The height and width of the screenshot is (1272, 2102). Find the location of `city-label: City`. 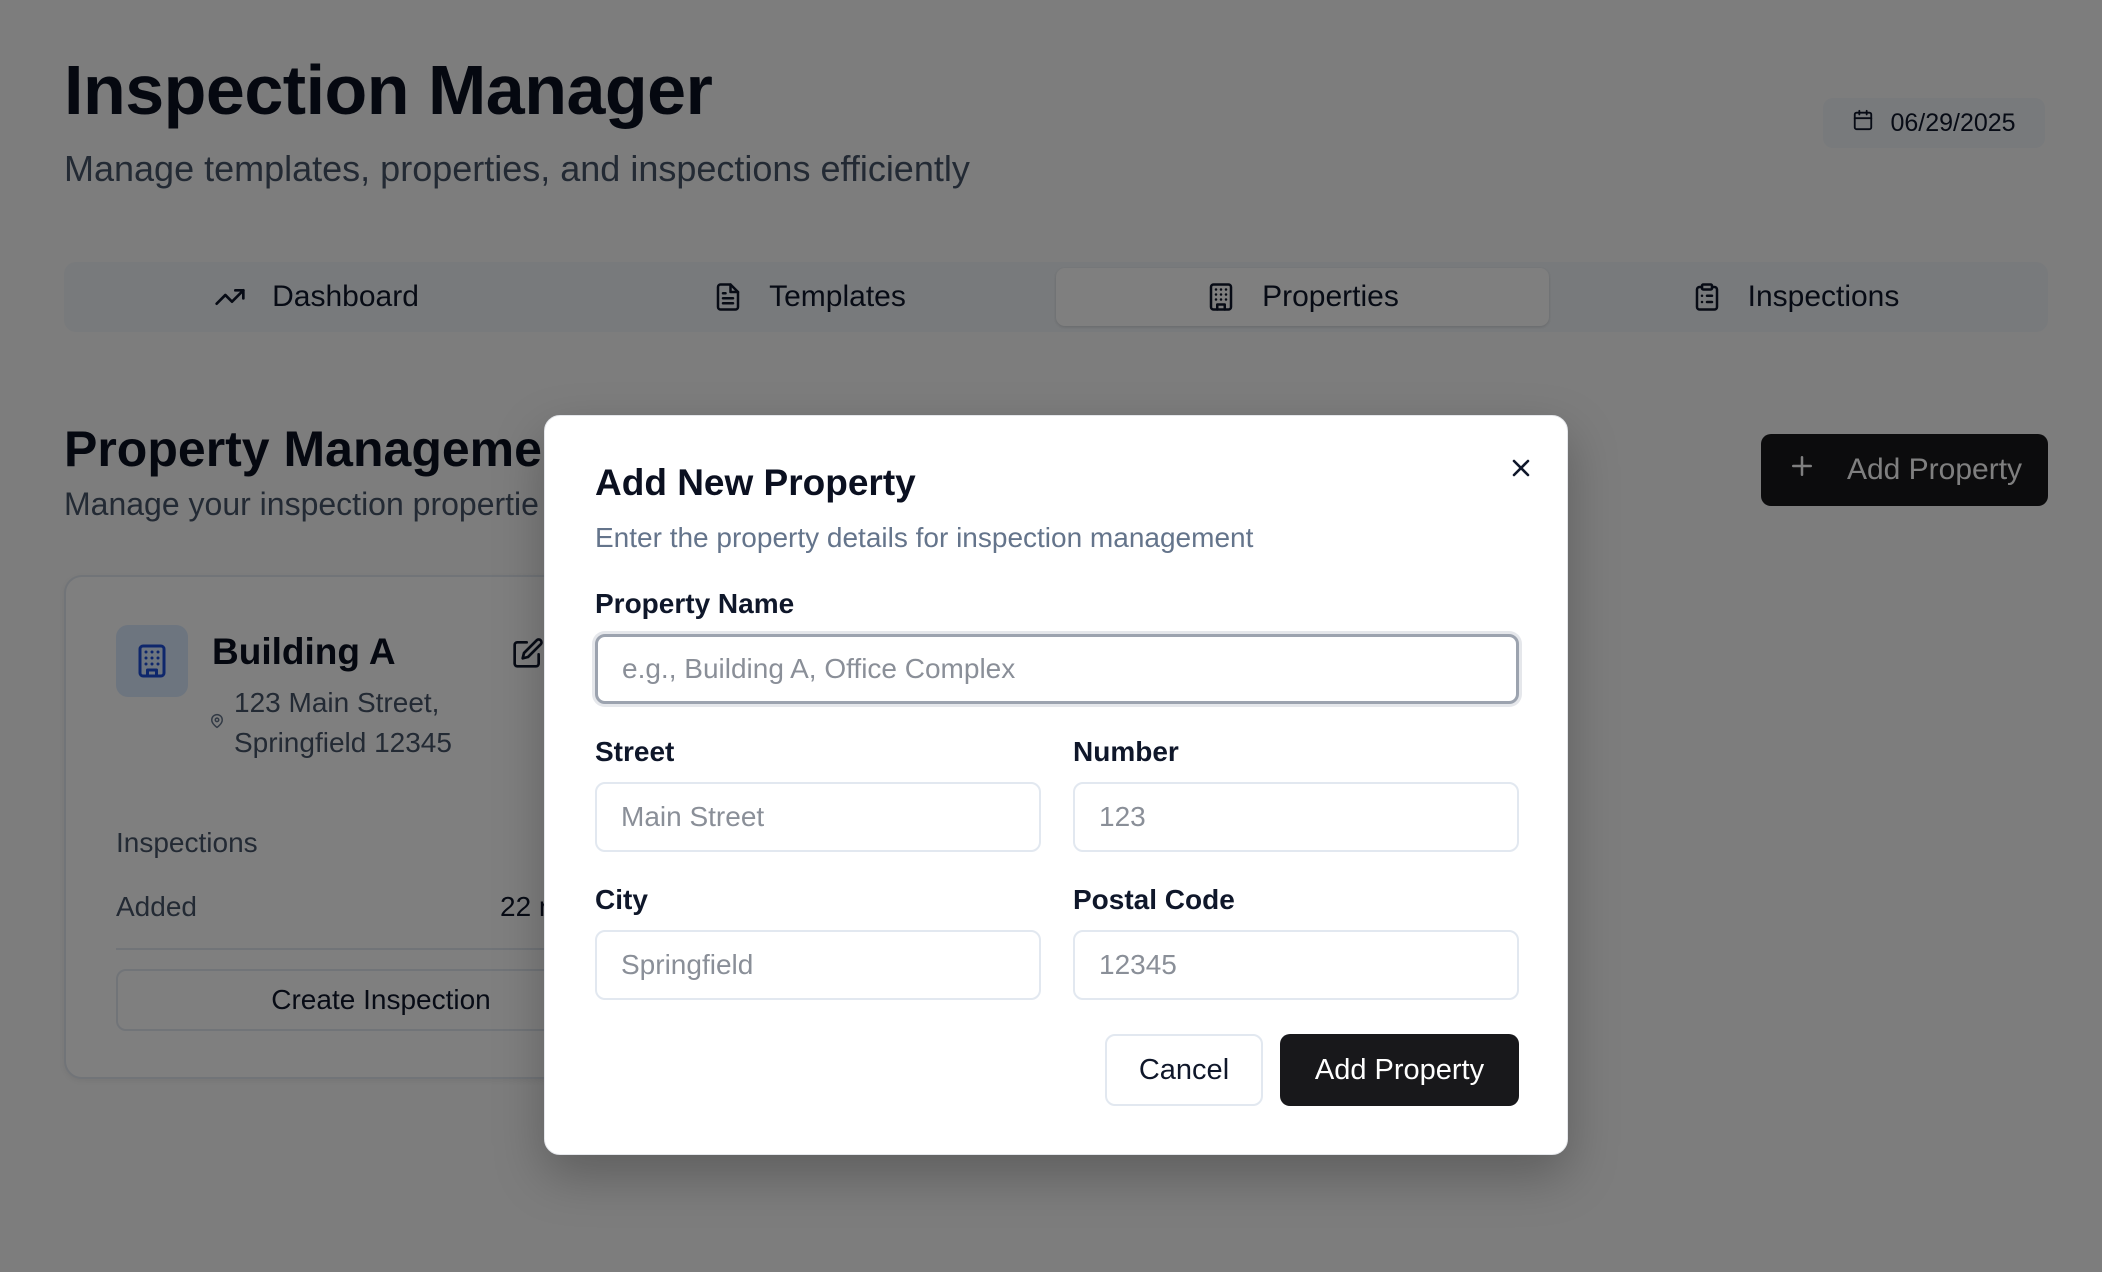

city-label: City is located at coordinates (621, 899).